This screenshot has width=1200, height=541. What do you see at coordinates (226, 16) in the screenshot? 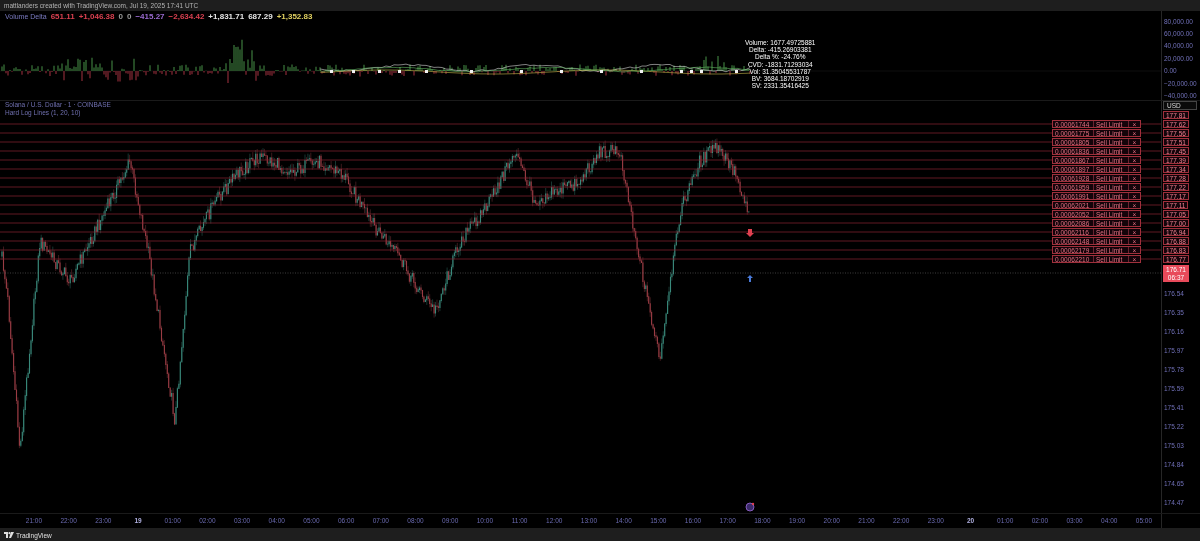
I see `indicator-value: +1,831.71` at bounding box center [226, 16].